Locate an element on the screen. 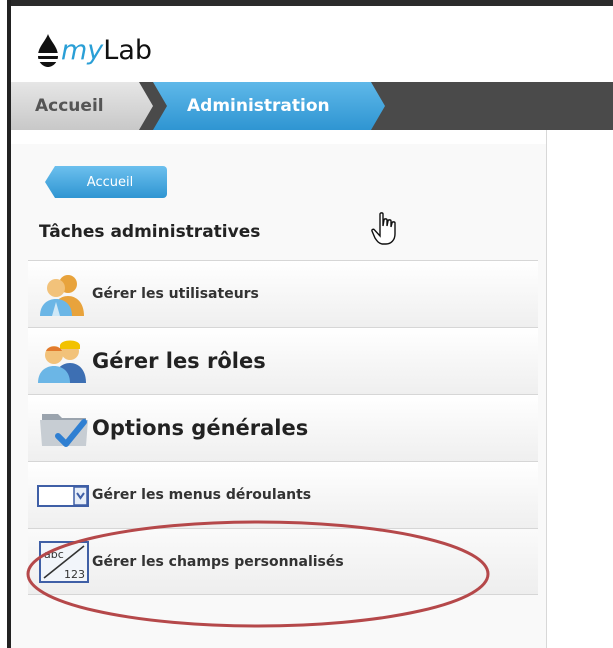  menu-label: Gérer les rôles is located at coordinates (179, 361).